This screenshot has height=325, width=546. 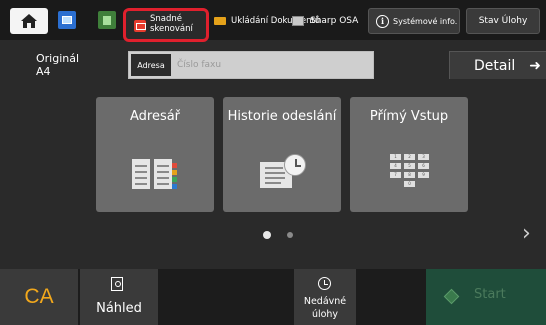 What do you see at coordinates (283, 236) in the screenshot?
I see `page-indicator` at bounding box center [283, 236].